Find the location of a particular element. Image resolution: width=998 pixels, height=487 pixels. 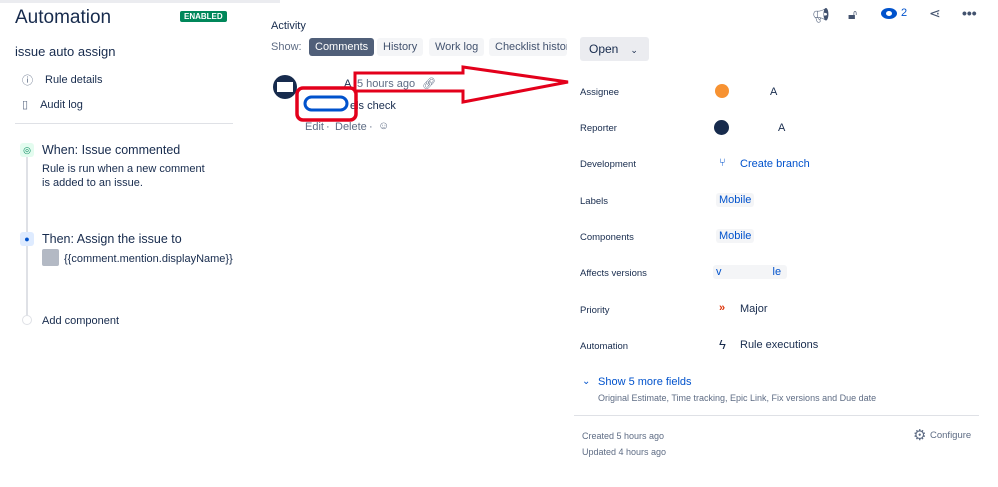

annotation-overlay is located at coordinates (432, 93).